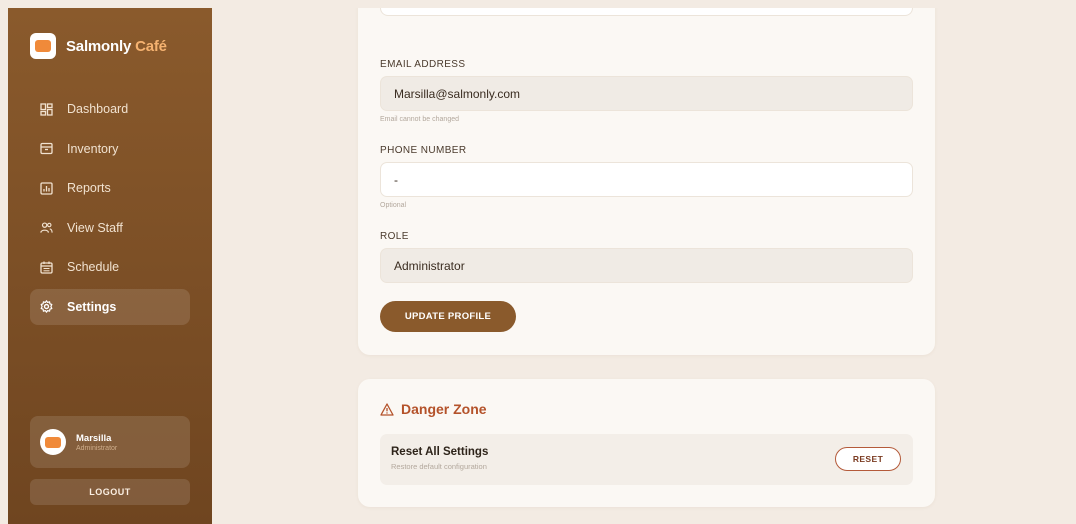 The width and height of the screenshot is (1076, 524). Describe the element at coordinates (646, 265) in the screenshot. I see `role-field: Administrator` at that location.